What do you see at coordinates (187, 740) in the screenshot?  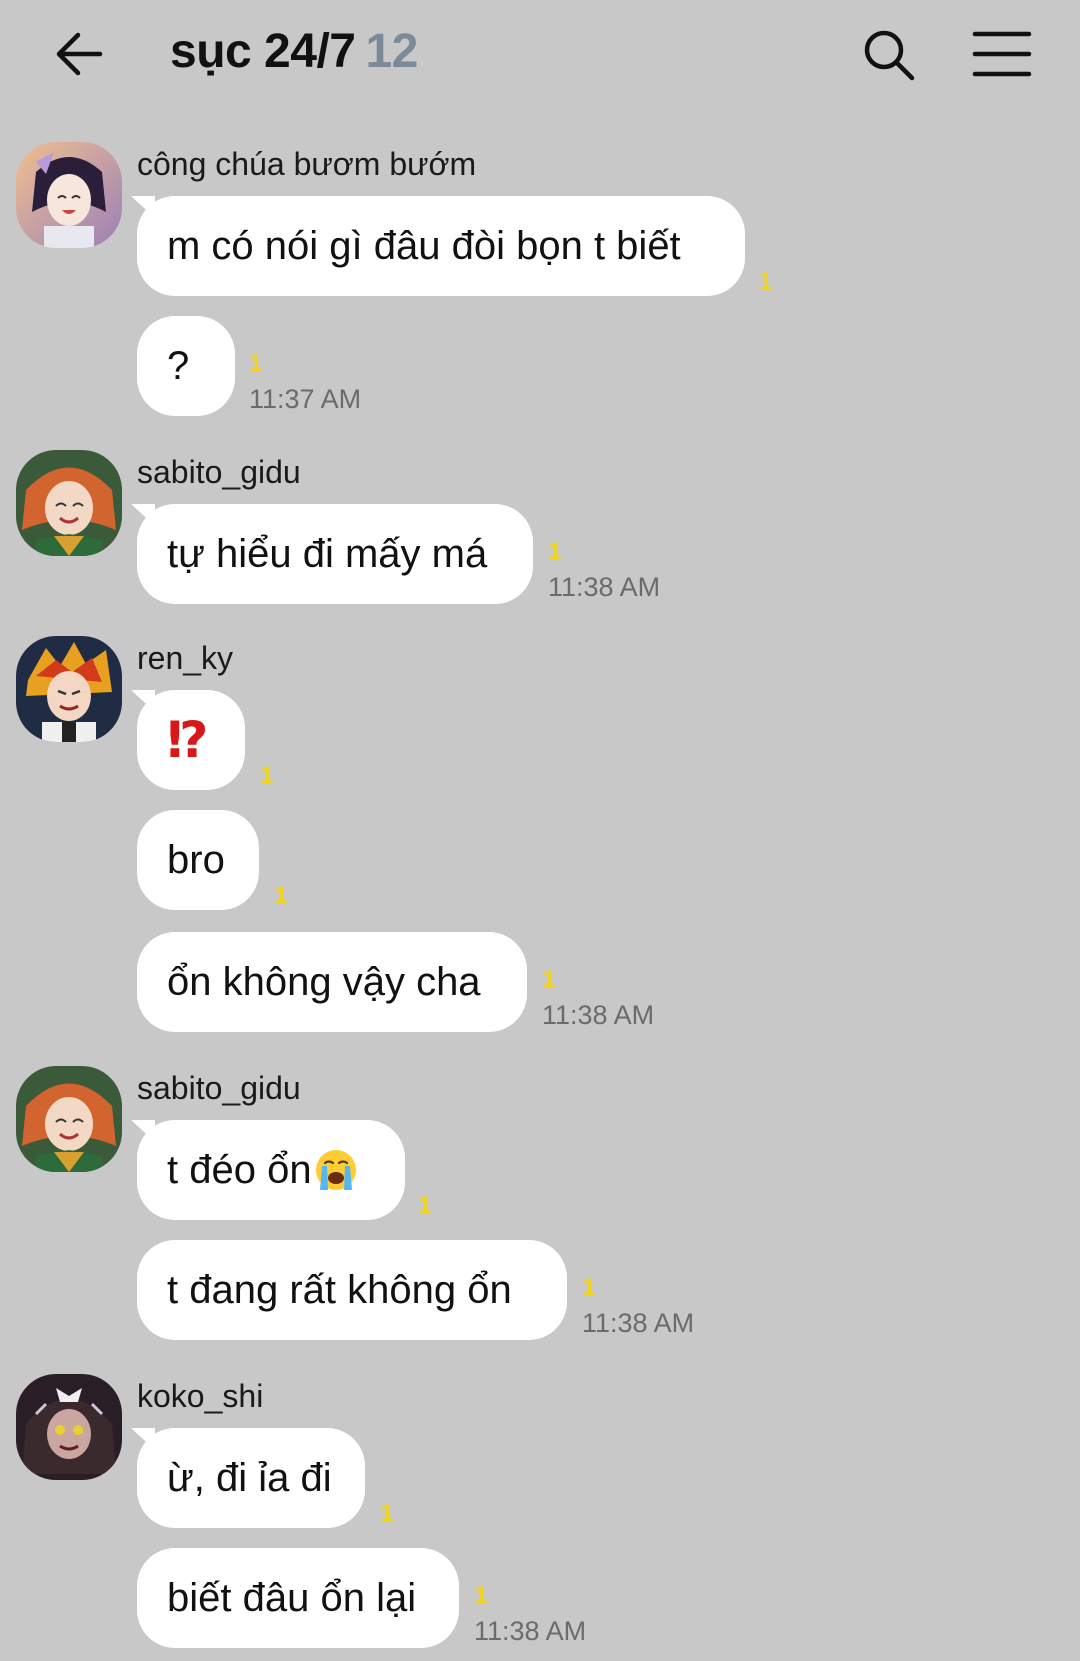 I see `message-text: ⁉` at bounding box center [187, 740].